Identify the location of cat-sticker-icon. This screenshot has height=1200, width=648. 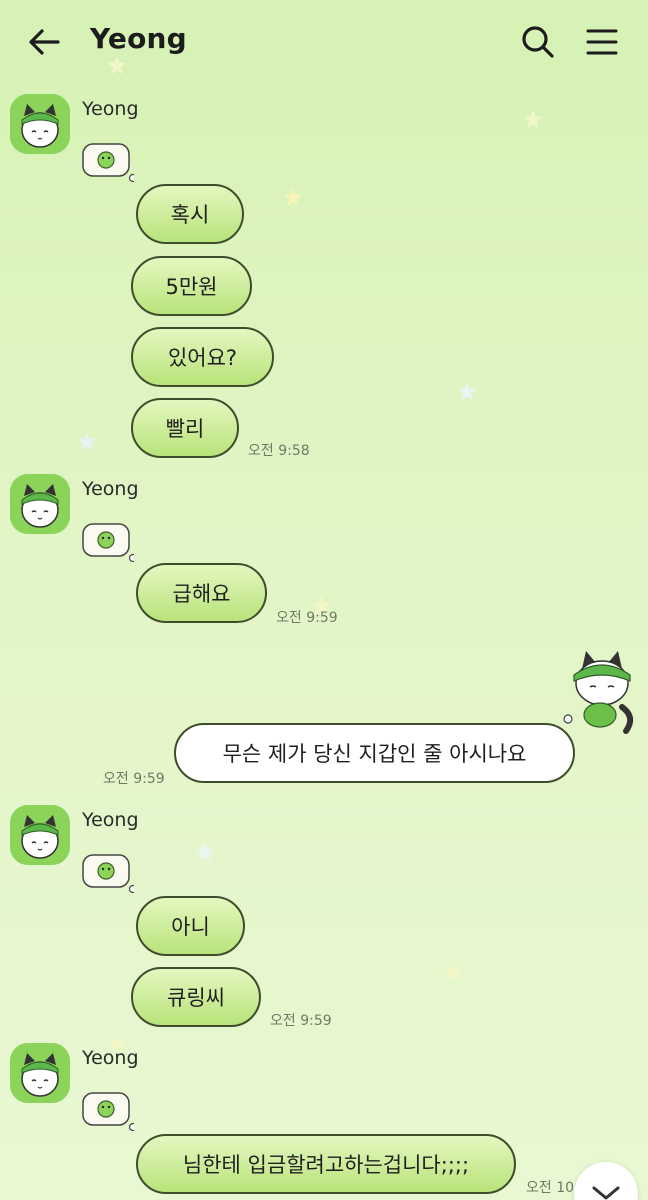
(598, 692).